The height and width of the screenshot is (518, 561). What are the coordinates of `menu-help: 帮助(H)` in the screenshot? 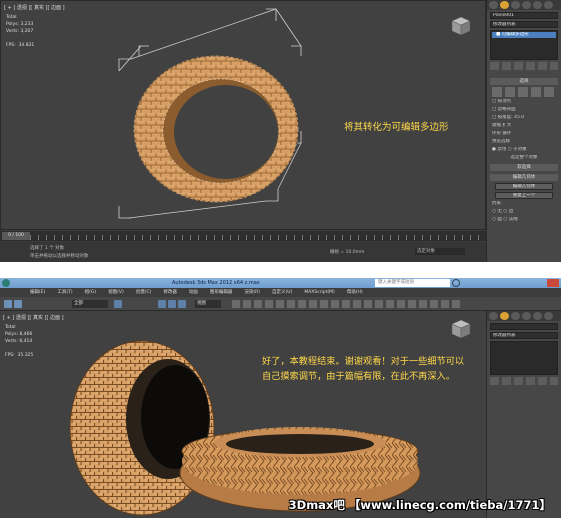 It's located at (355, 292).